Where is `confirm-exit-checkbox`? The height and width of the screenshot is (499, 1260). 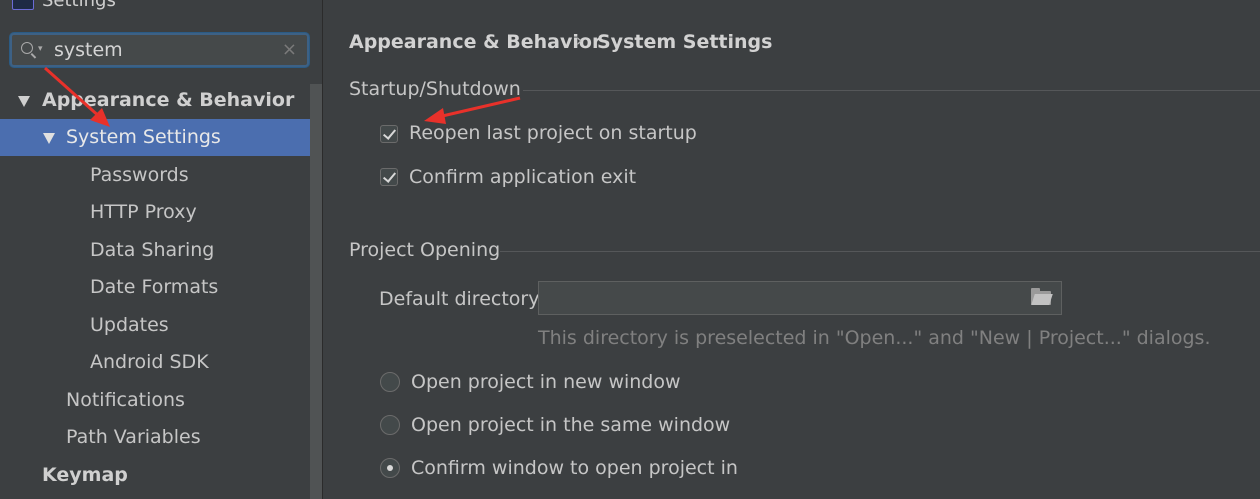
confirm-exit-checkbox is located at coordinates (389, 177).